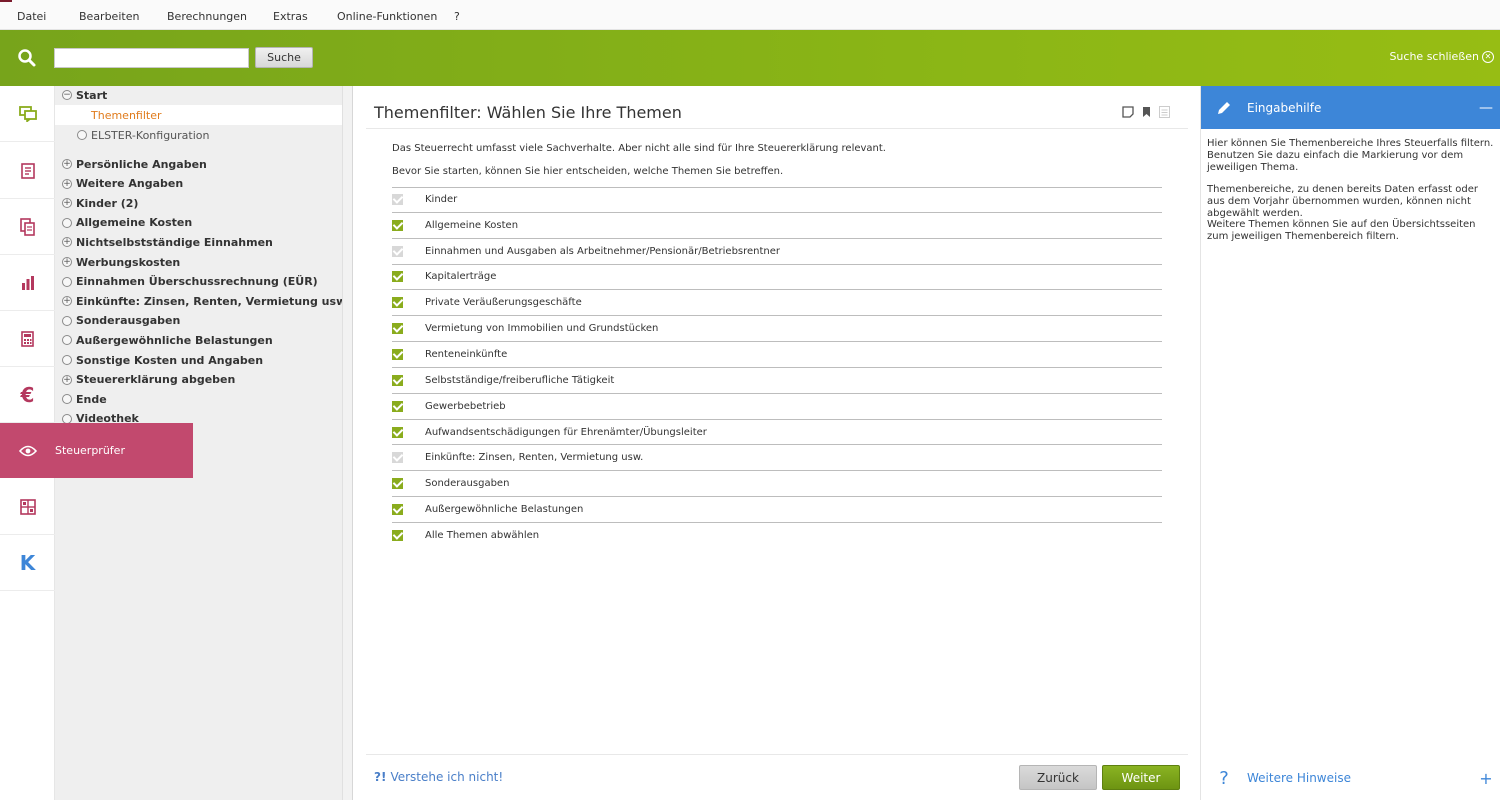 This screenshot has width=1500, height=800. I want to click on search-button: Suche, so click(284, 57).